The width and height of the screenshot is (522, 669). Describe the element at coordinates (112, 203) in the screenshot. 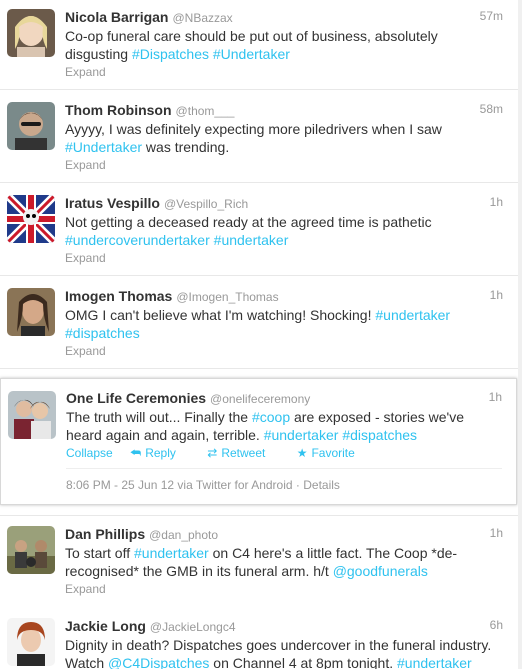

I see `tweet-fullname: Iratus Vespillo` at that location.